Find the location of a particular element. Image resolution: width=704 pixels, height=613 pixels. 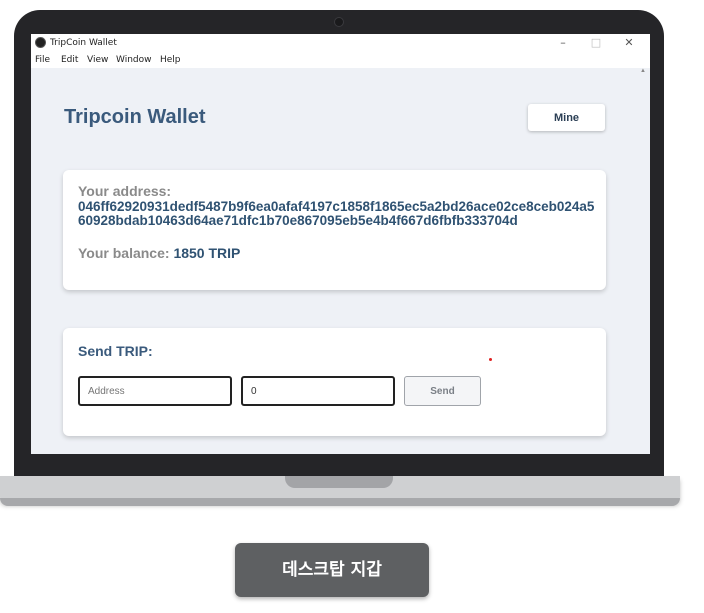

scroll-up-icon: ▲ is located at coordinates (643, 71).